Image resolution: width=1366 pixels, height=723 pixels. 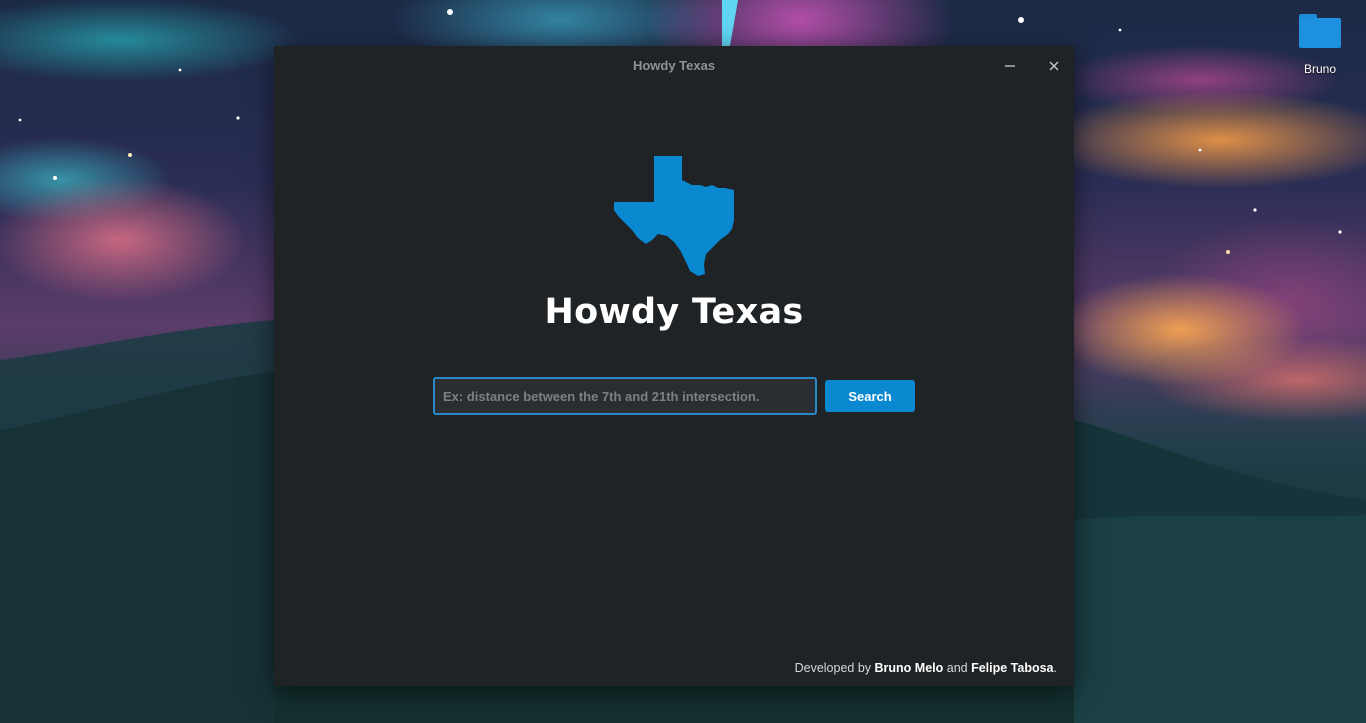 I want to click on footer-suffix: ., so click(x=1055, y=668).